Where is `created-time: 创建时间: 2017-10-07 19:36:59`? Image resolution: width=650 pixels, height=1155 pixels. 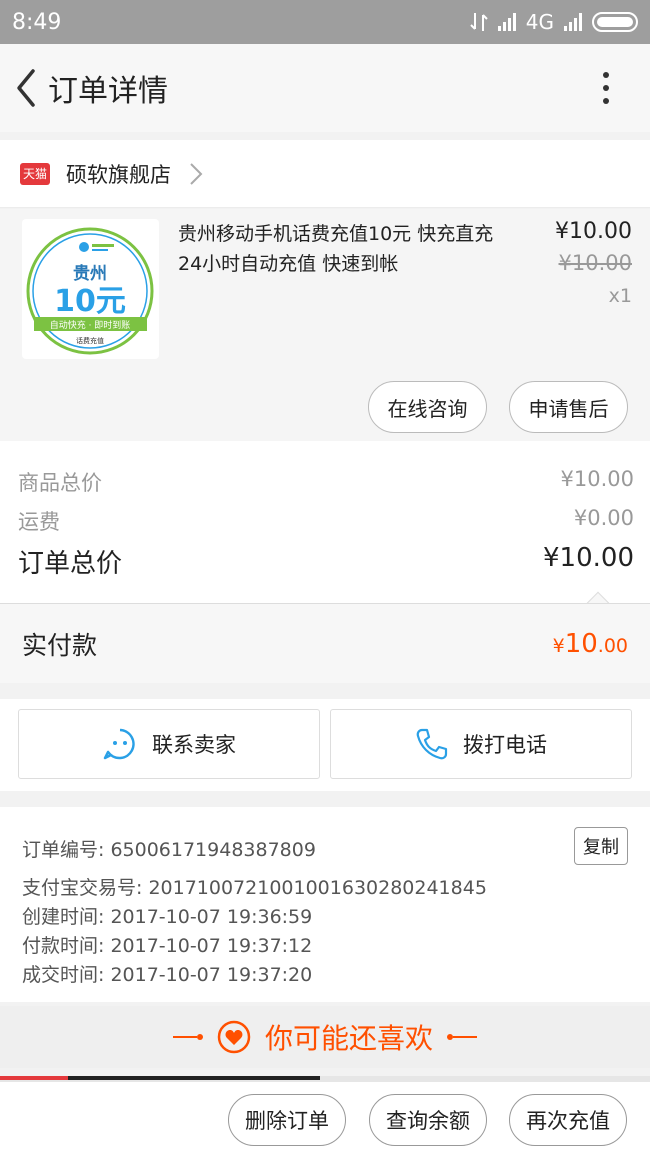 created-time: 创建时间: 2017-10-07 19:36:59 is located at coordinates (167, 917).